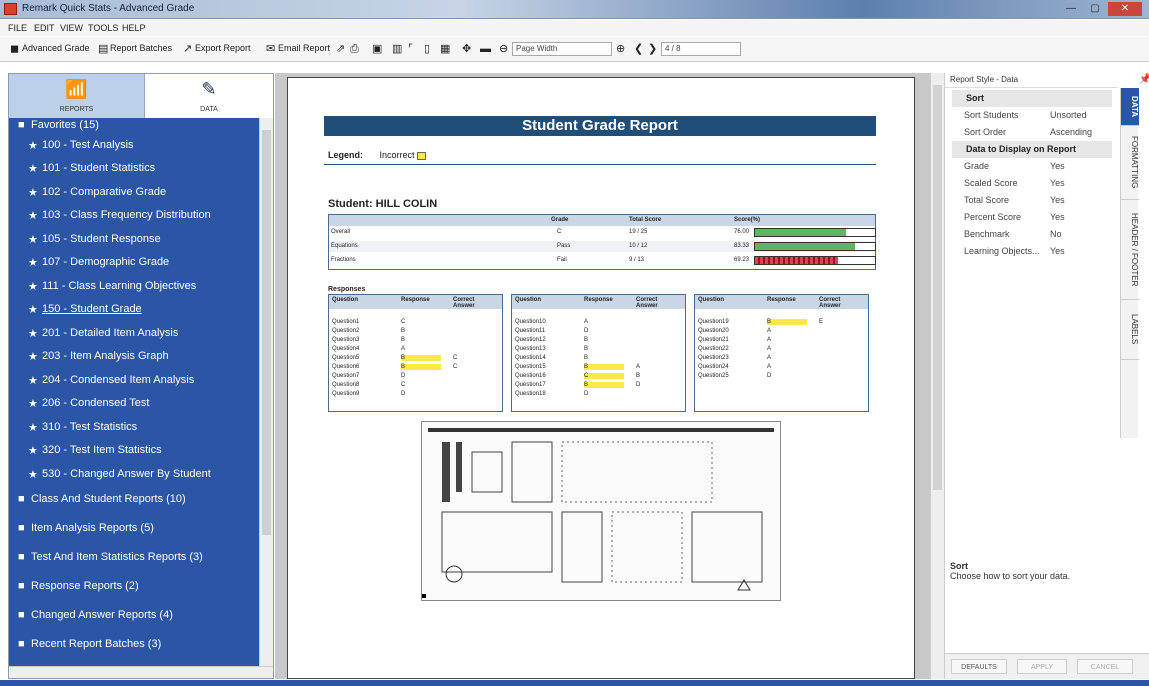 The width and height of the screenshot is (1149, 686). I want to click on zoom-in-icon: ⊕, so click(620, 49).